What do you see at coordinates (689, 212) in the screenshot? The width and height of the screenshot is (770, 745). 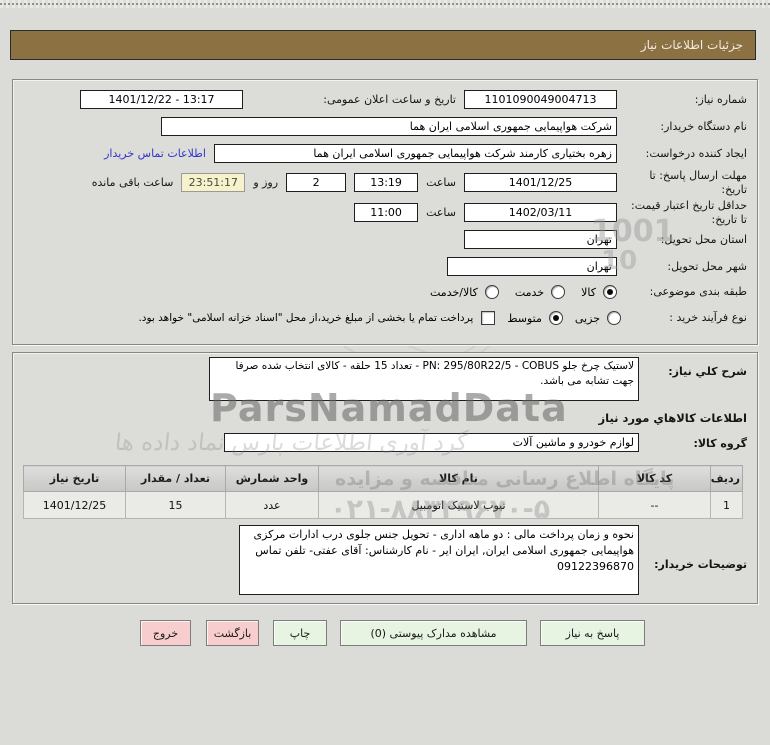 I see `price-validity-label: حداقل تاریخ اعتبار قیمت: تا تاریخ:` at bounding box center [689, 212].